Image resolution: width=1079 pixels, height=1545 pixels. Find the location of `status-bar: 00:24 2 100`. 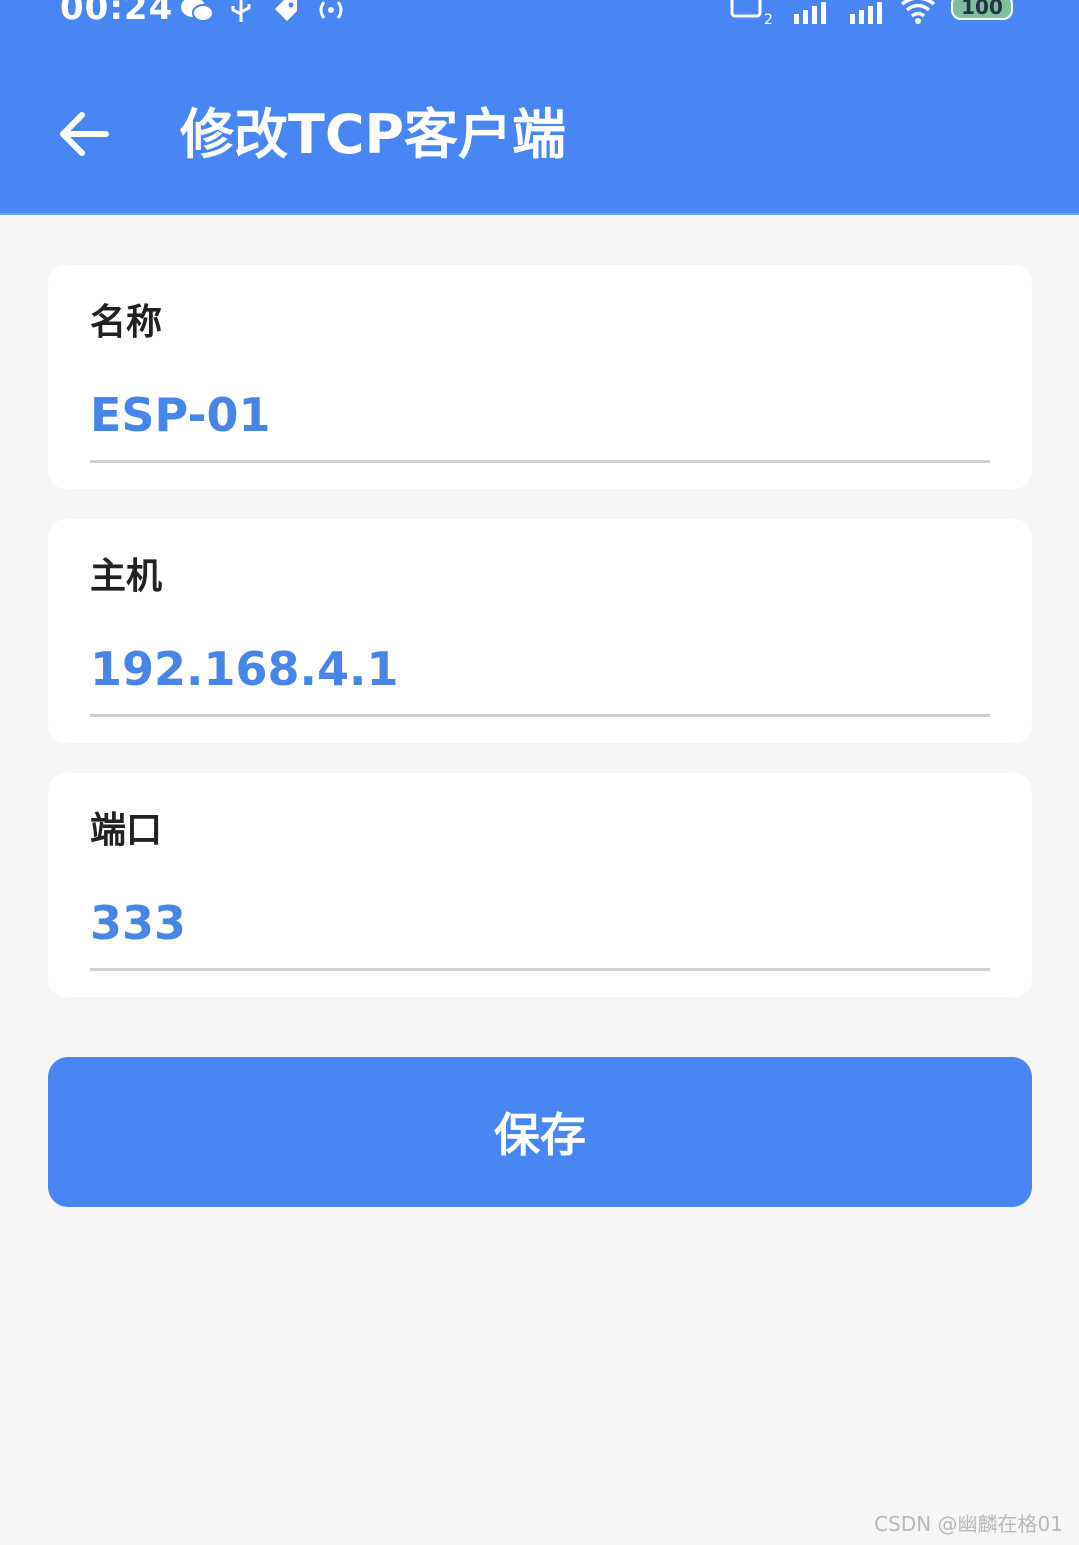

status-bar: 00:24 2 100 is located at coordinates (539, 14).